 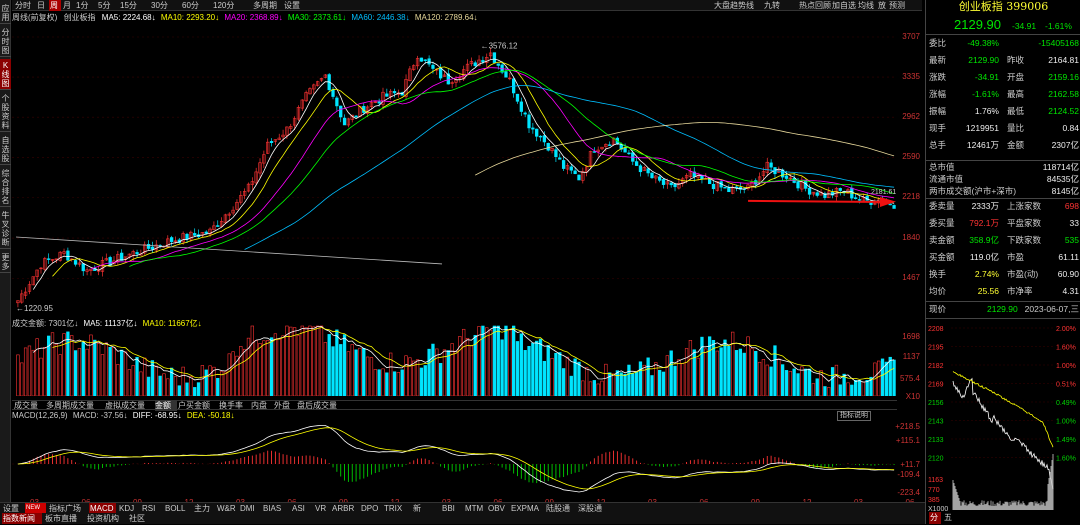 I want to click on sub-tab-4: 户买金额, so click(x=198, y=406).